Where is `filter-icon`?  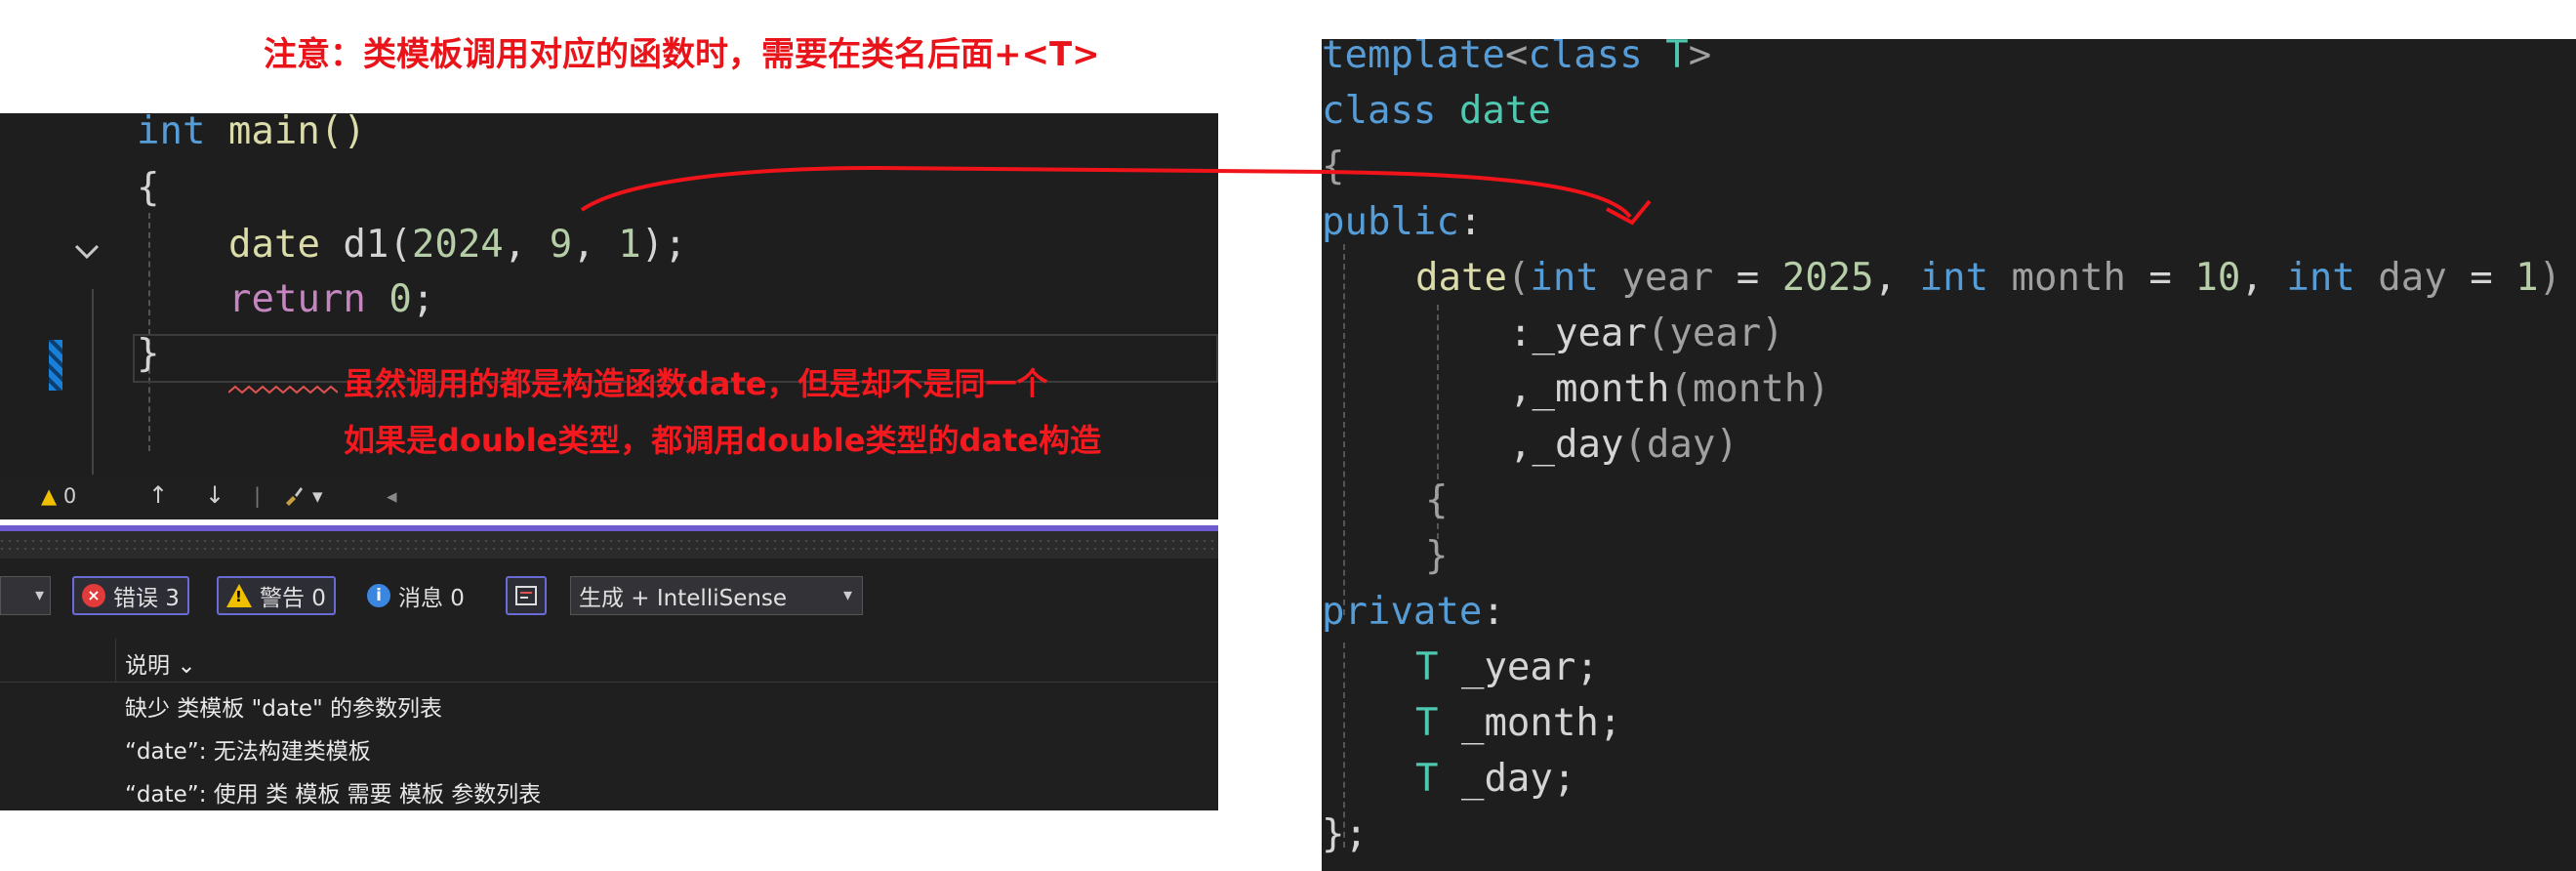
filter-icon is located at coordinates (526, 595).